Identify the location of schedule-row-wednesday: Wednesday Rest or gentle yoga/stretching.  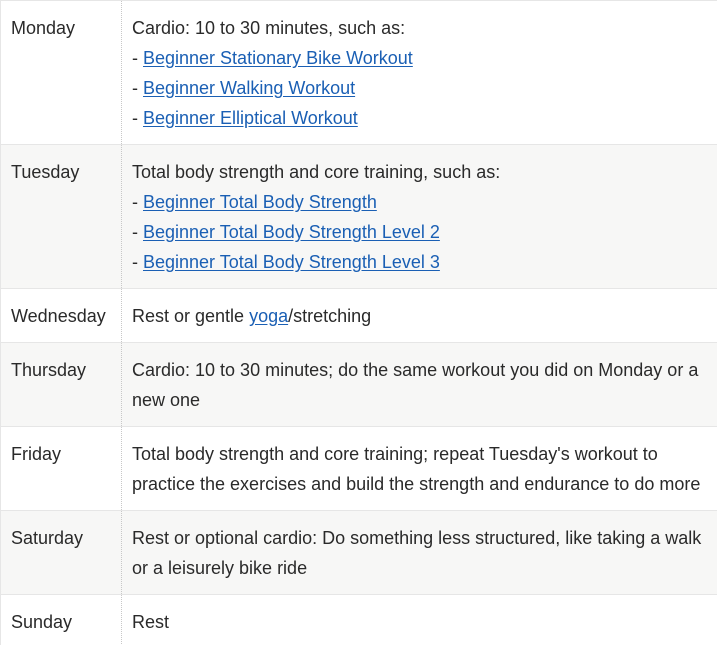
(358, 315).